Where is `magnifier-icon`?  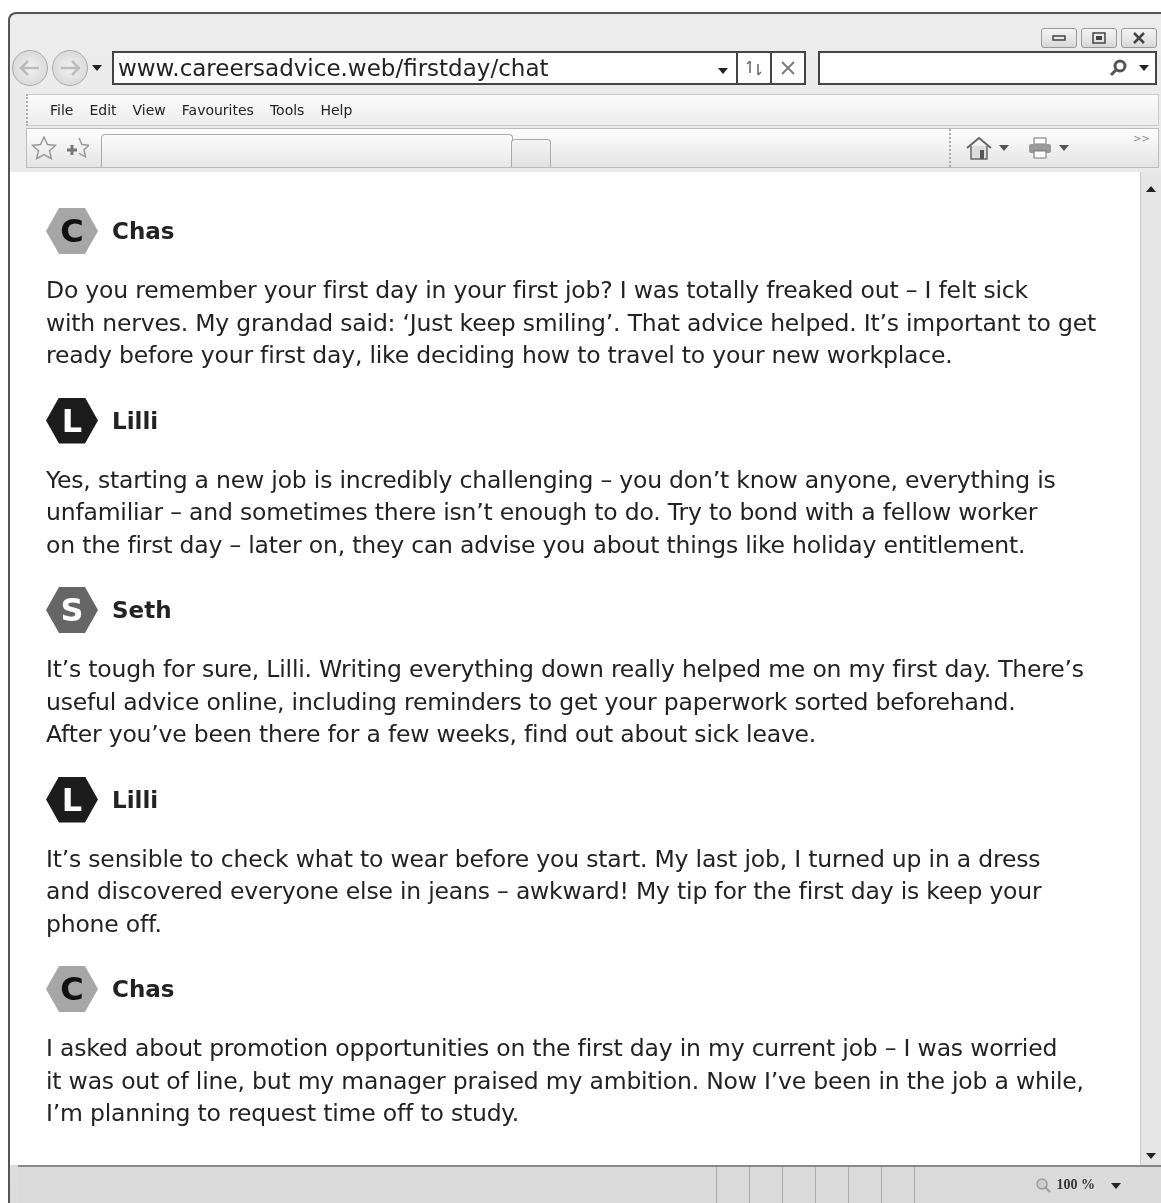 magnifier-icon is located at coordinates (1042, 1185).